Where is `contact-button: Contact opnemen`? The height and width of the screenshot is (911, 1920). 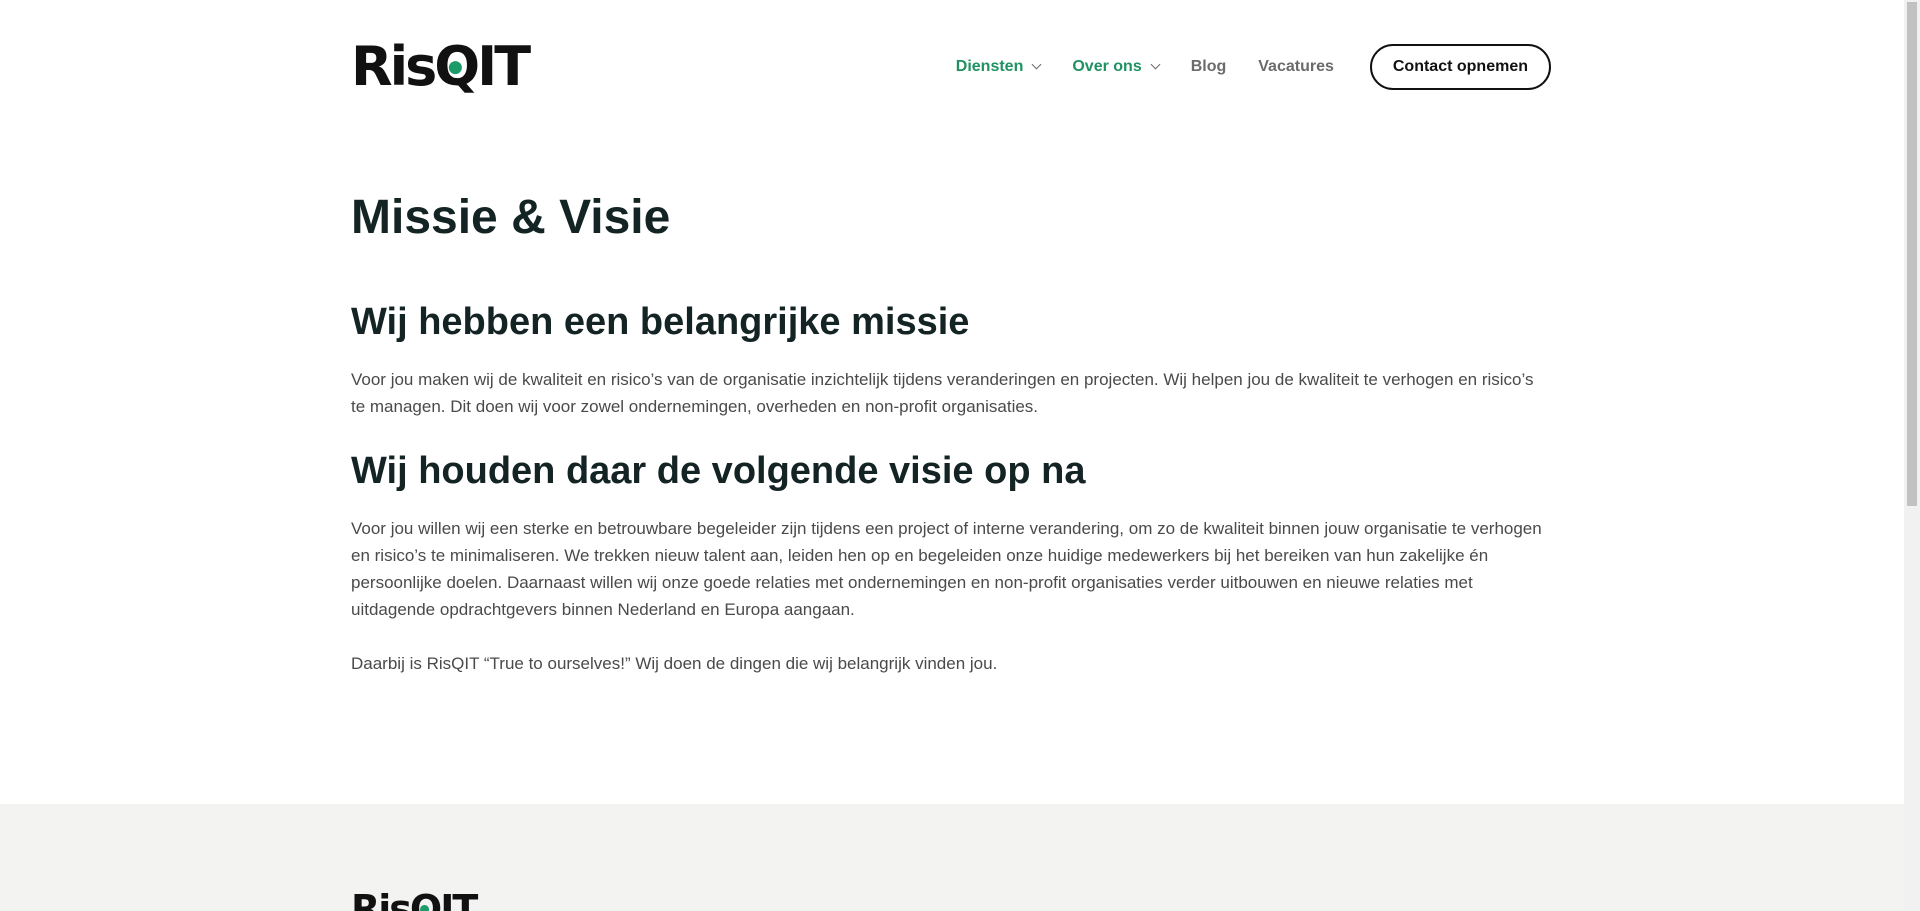 contact-button: Contact opnemen is located at coordinates (1460, 67).